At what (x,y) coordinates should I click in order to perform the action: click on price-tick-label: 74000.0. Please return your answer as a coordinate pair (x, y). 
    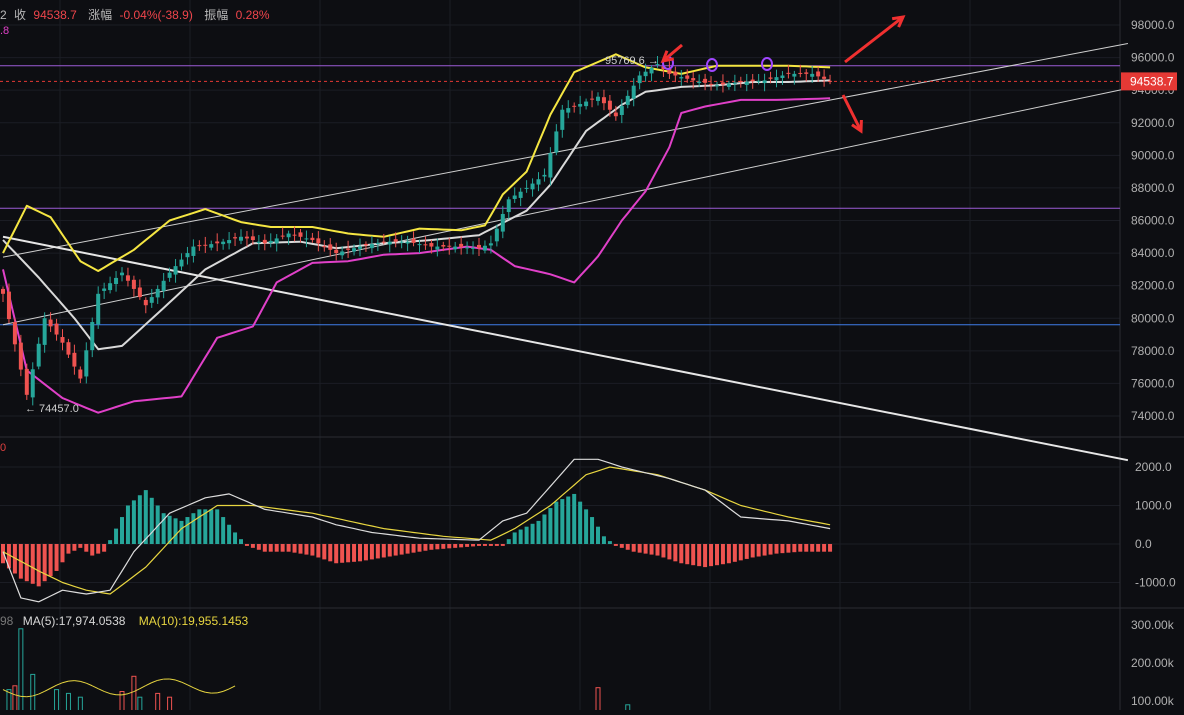
    Looking at the image, I should click on (1153, 416).